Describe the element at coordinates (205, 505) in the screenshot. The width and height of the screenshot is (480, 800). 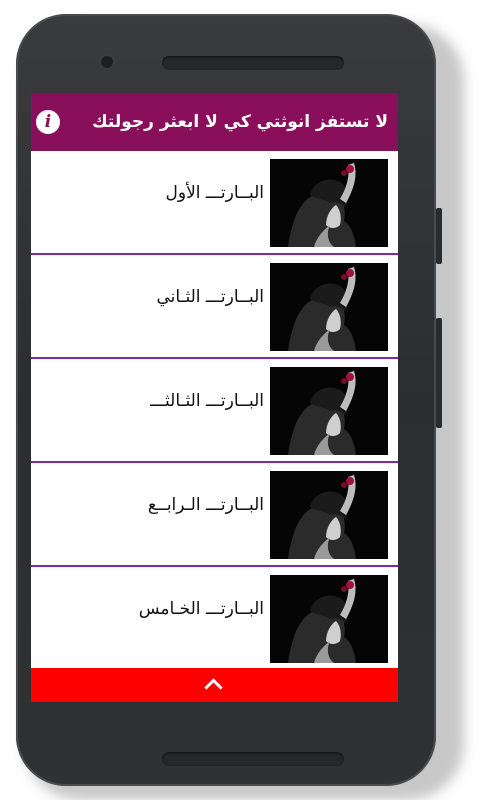
I see `list-item-label: البــارتـــ الـرابــع` at that location.